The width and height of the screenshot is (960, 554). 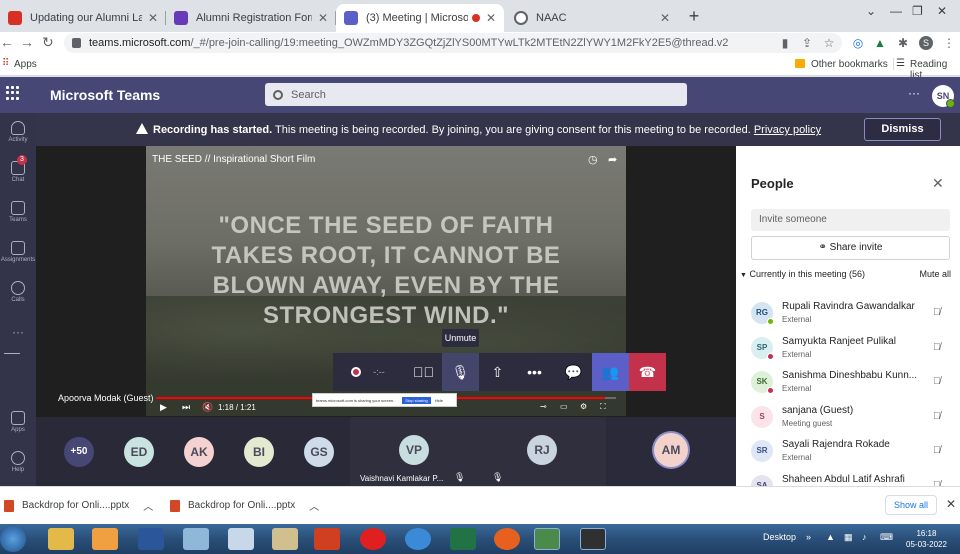 I want to click on restore-button: ❐, so click(x=917, y=11).